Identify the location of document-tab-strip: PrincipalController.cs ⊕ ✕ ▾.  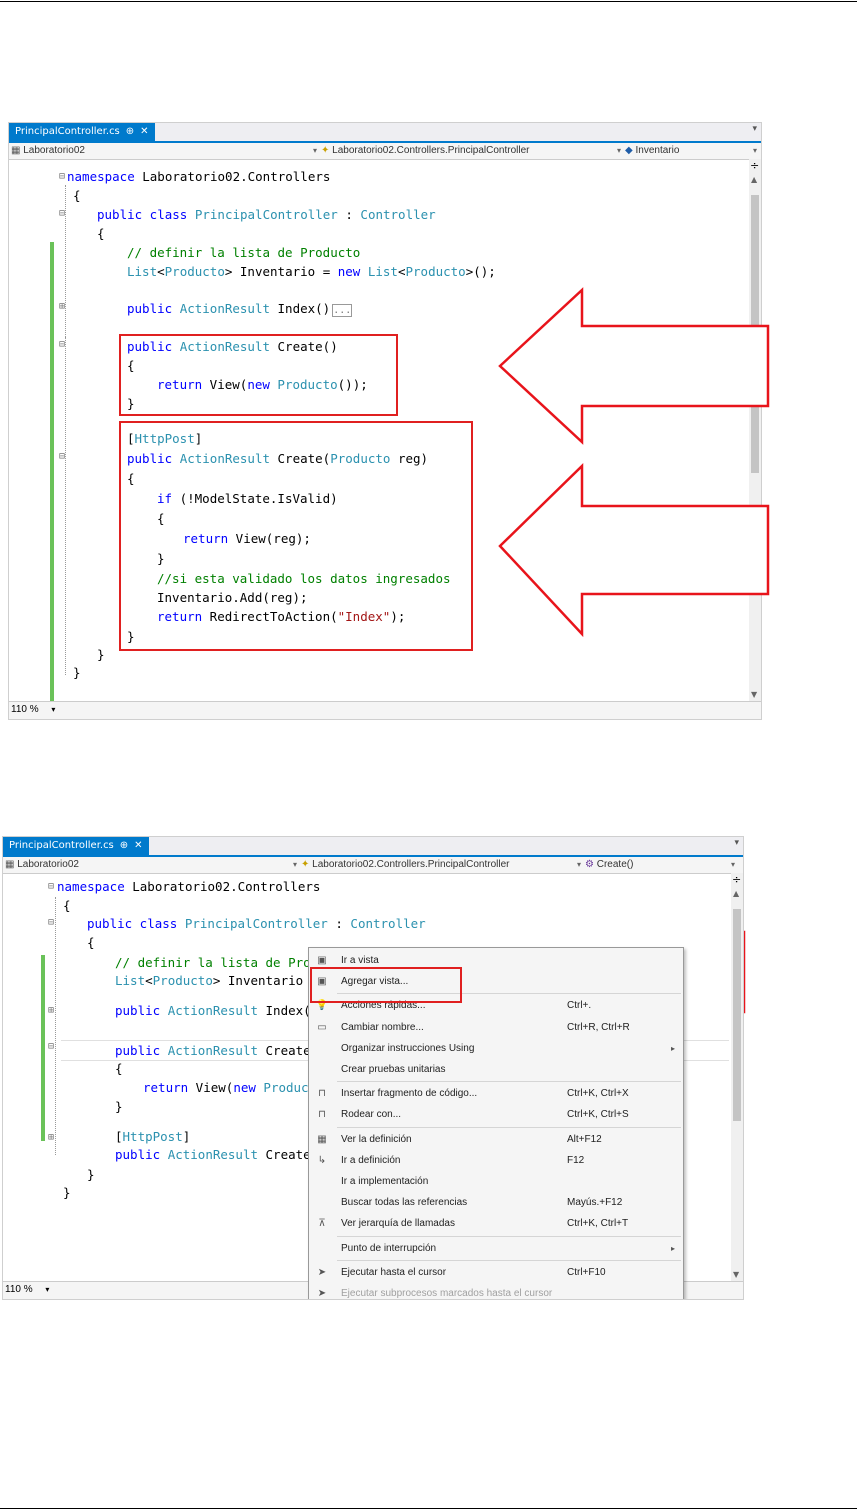
(373, 847).